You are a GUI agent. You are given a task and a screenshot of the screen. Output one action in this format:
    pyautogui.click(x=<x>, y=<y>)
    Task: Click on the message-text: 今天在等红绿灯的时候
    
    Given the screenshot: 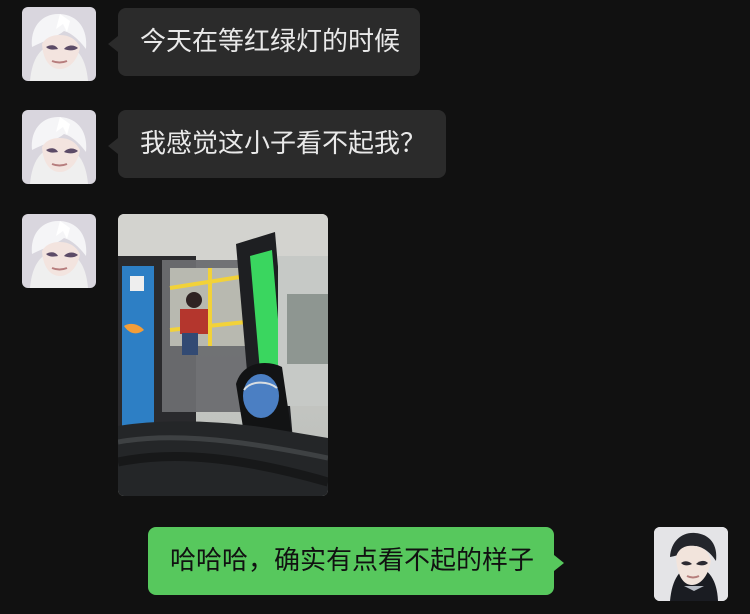 What is the action you would take?
    pyautogui.click(x=270, y=42)
    